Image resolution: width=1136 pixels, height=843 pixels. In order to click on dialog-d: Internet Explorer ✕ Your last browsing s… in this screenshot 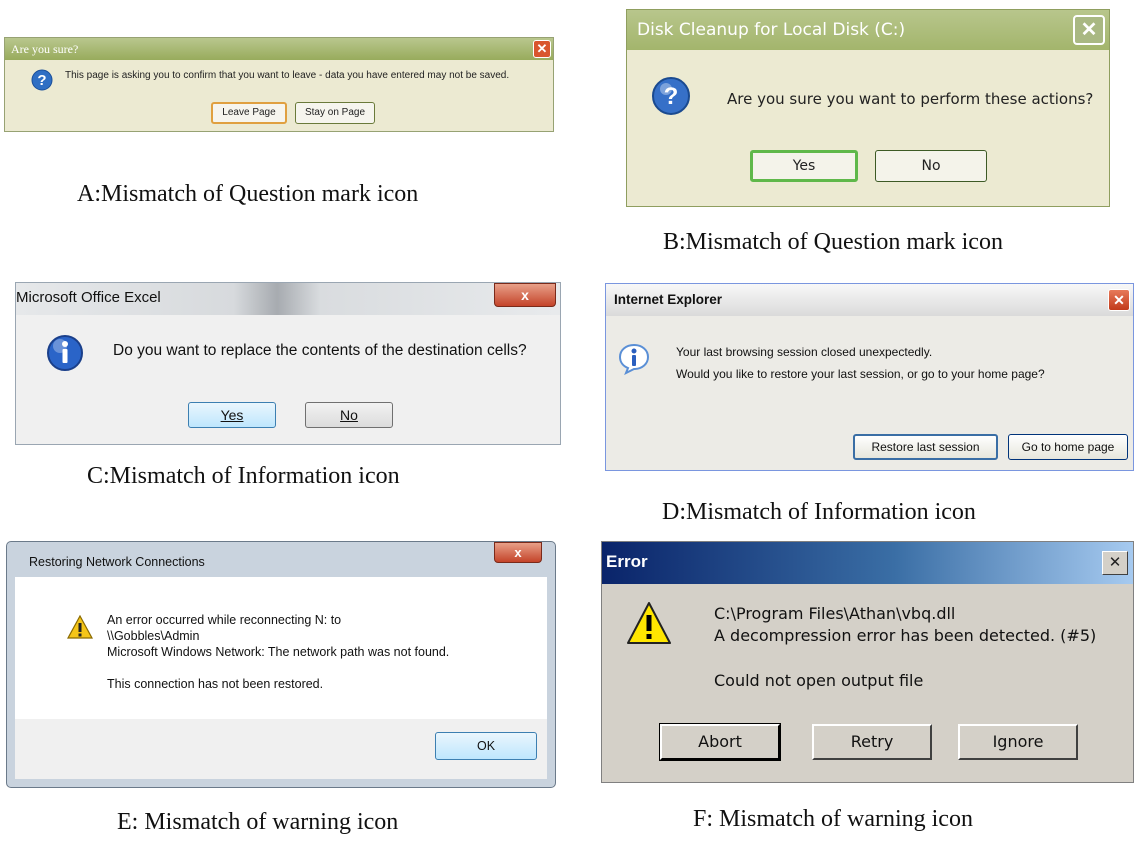, I will do `click(869, 377)`.